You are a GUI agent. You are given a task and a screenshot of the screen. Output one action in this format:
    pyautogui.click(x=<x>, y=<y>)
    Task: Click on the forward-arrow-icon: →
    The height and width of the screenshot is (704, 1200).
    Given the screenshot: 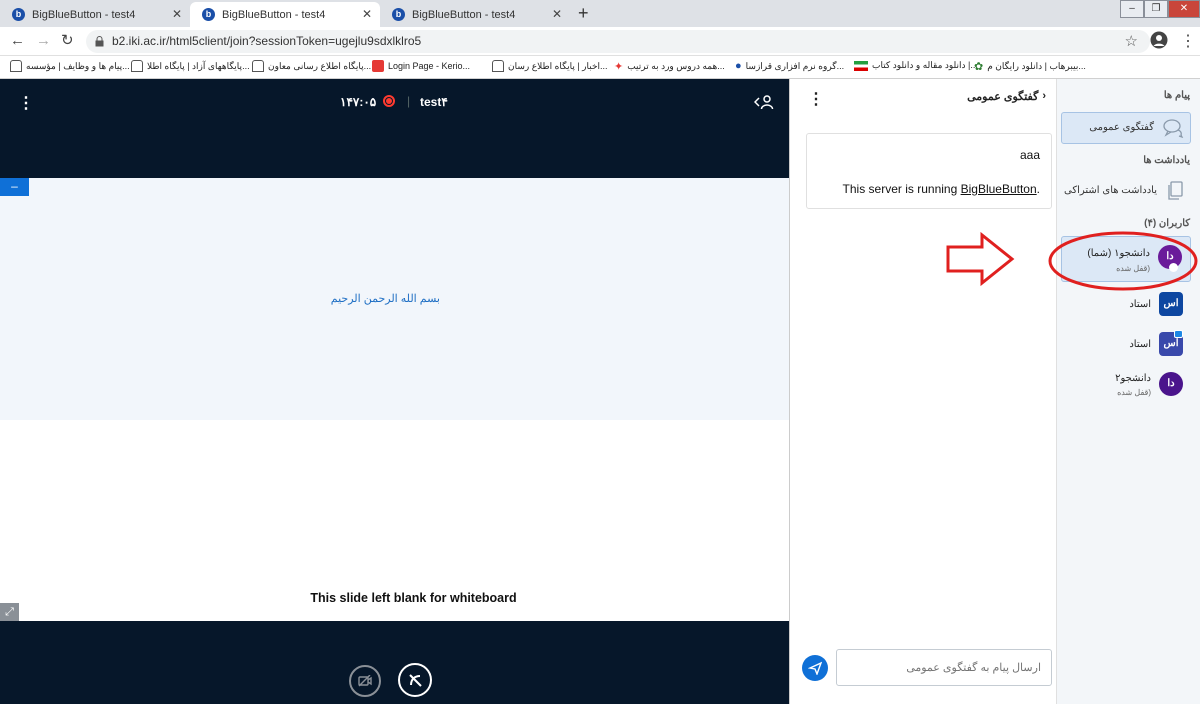 What is the action you would take?
    pyautogui.click(x=43, y=40)
    